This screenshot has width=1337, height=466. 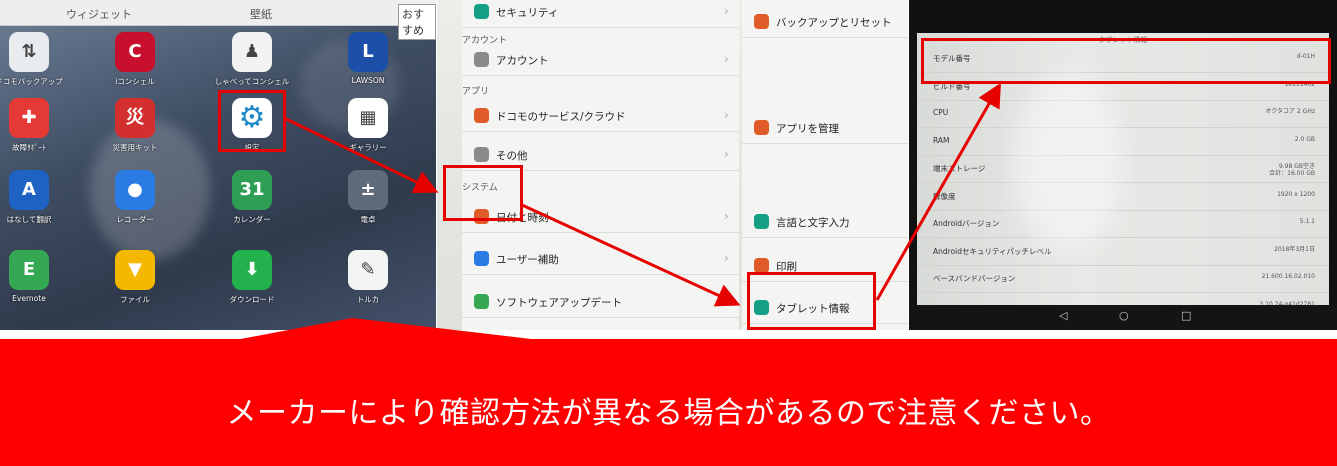 I want to click on notice-text: メーカーにより確認方法が異なる場合があるので注意ください。, so click(x=668, y=413).